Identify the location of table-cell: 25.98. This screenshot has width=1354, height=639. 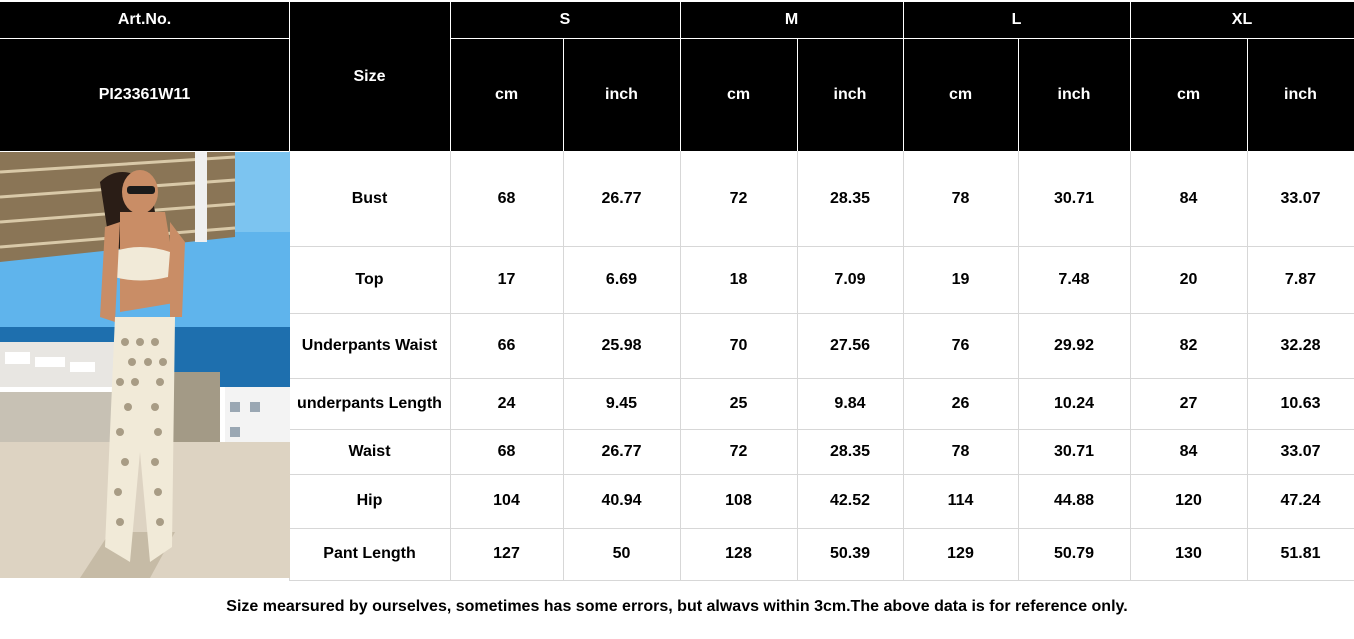
(621, 345).